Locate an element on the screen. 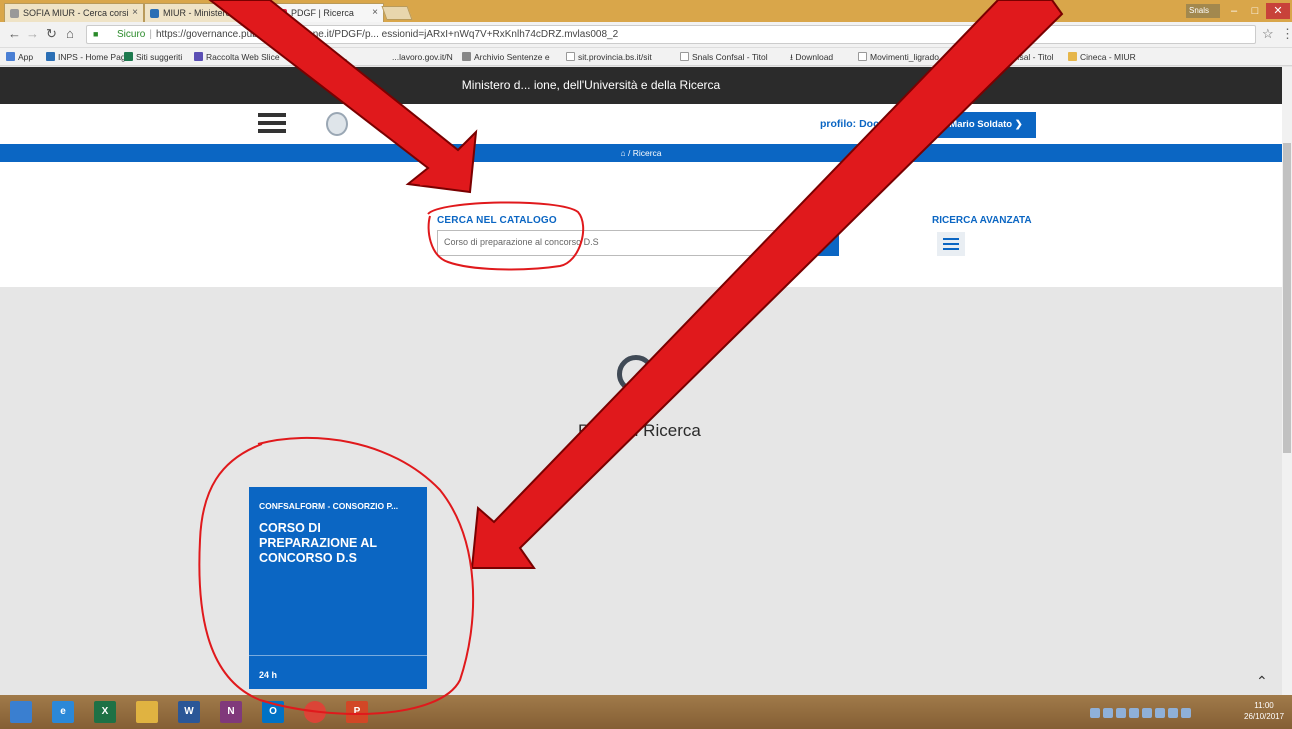  bookmark-star-icon: ☆ is located at coordinates (1268, 34).